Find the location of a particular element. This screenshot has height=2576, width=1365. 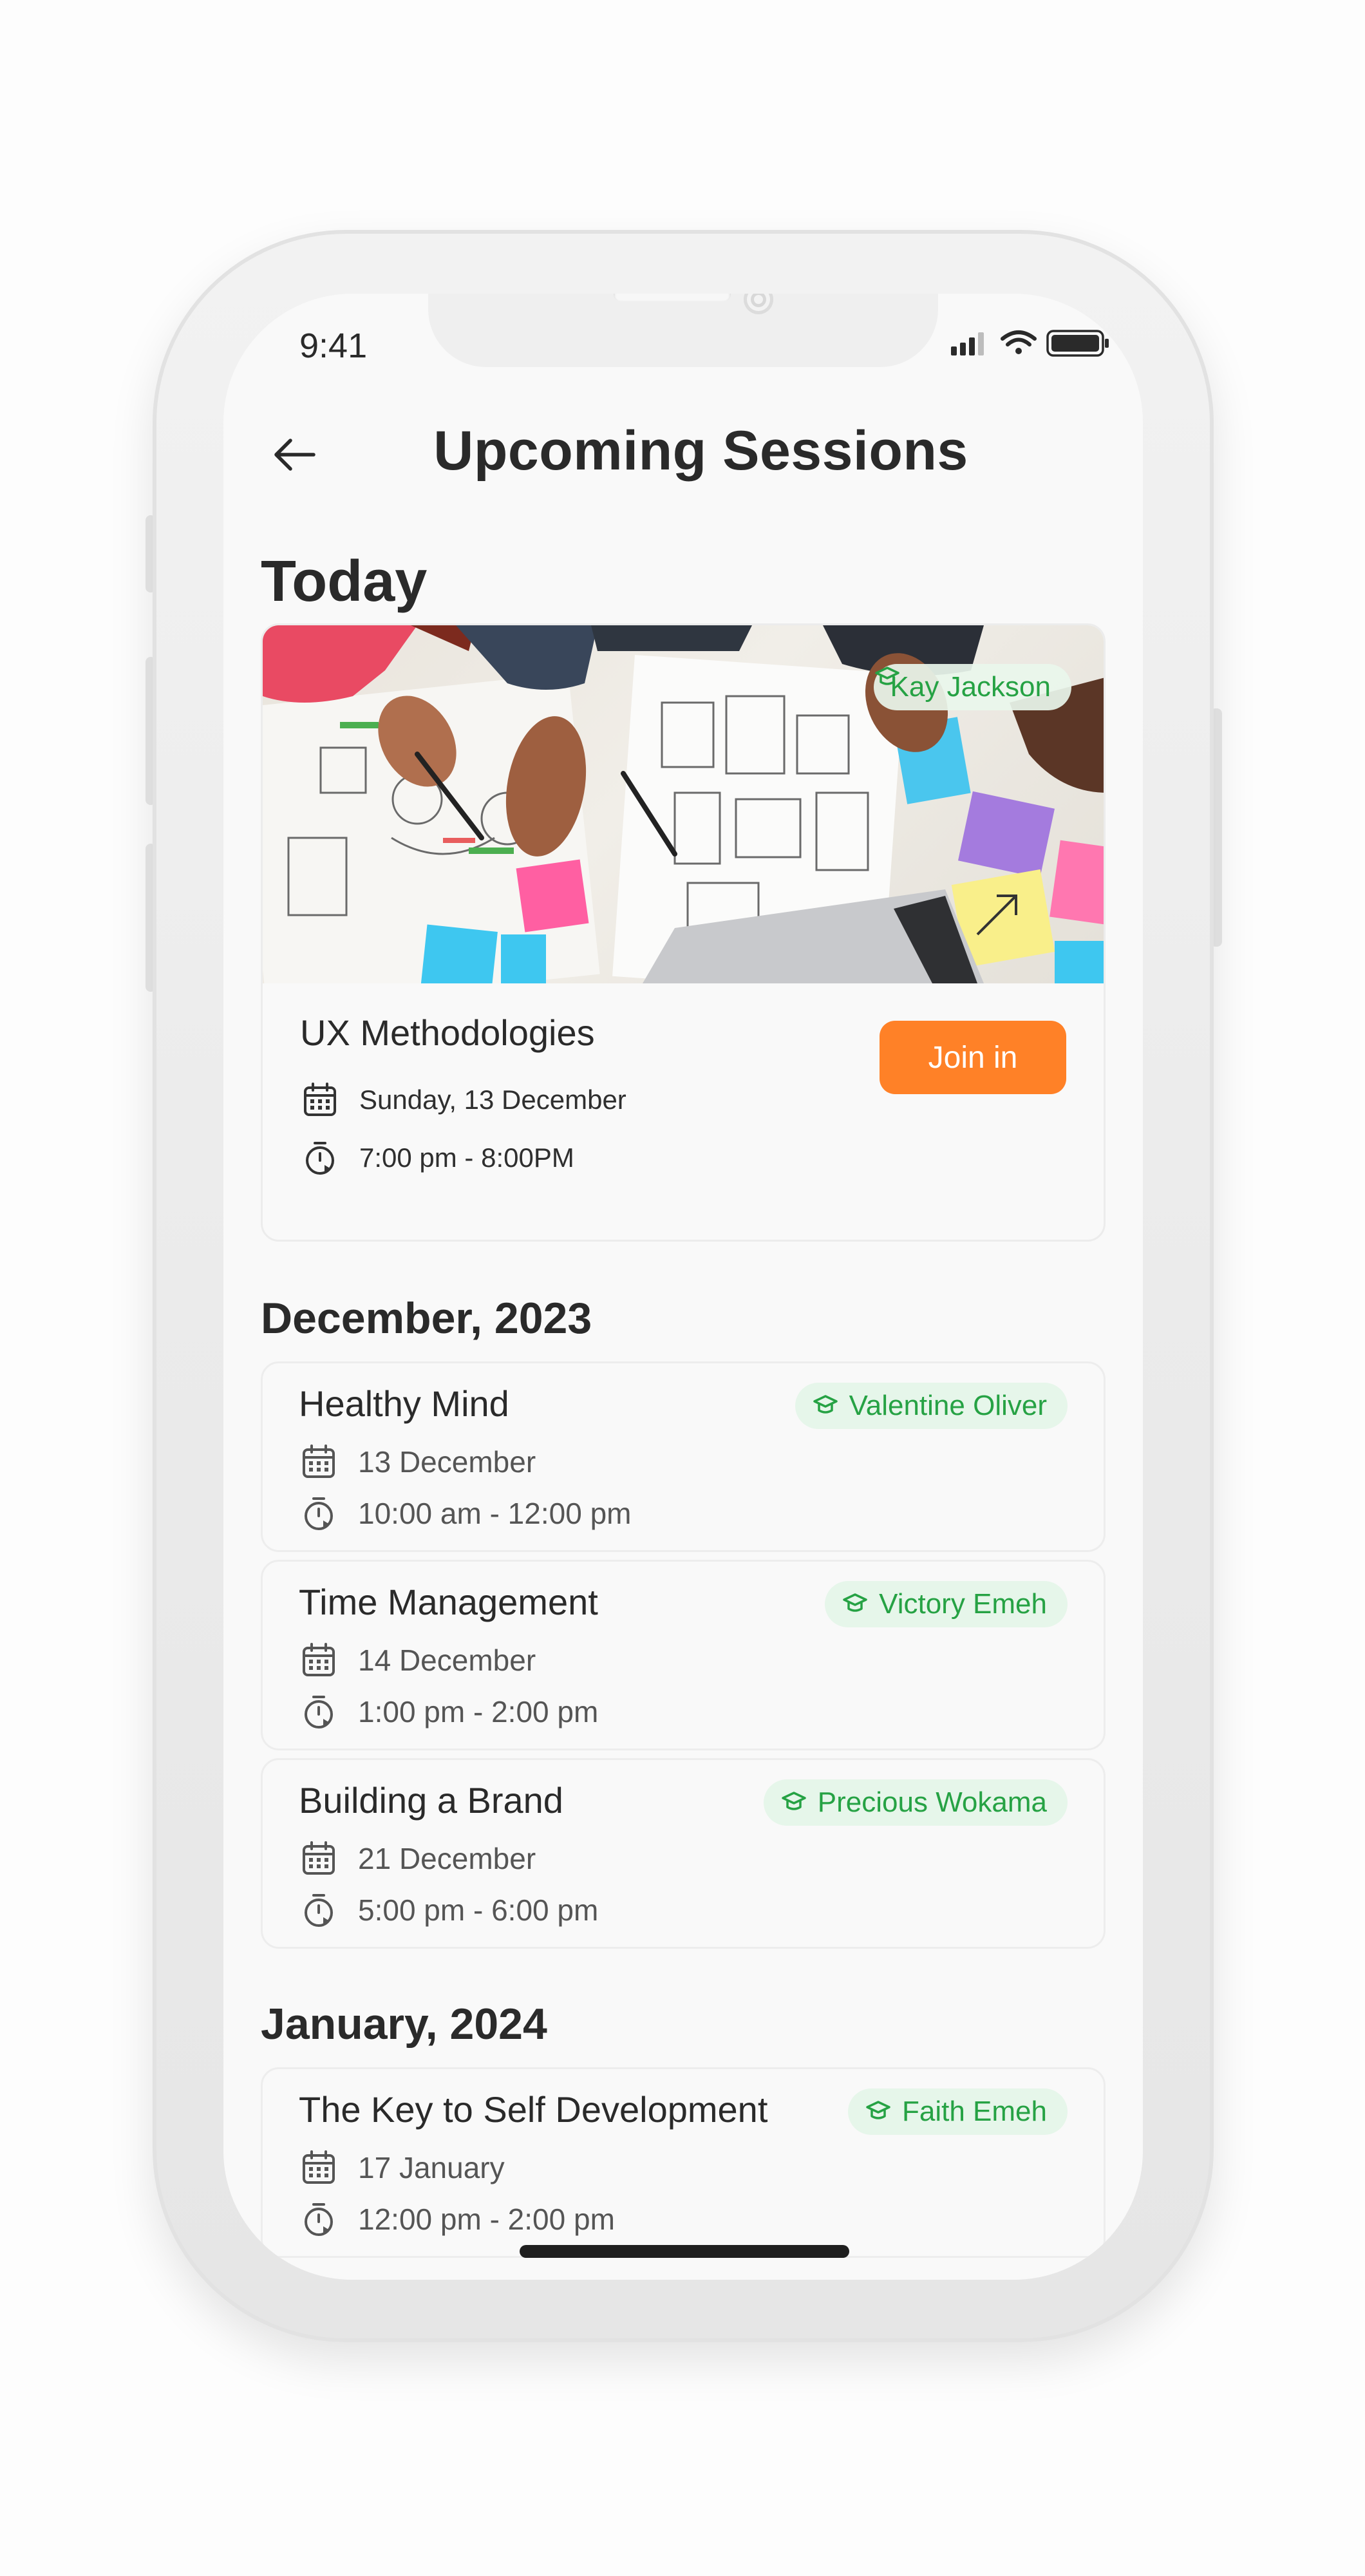

session-time: 1:00 pm - 2:00 pm is located at coordinates (448, 1712).